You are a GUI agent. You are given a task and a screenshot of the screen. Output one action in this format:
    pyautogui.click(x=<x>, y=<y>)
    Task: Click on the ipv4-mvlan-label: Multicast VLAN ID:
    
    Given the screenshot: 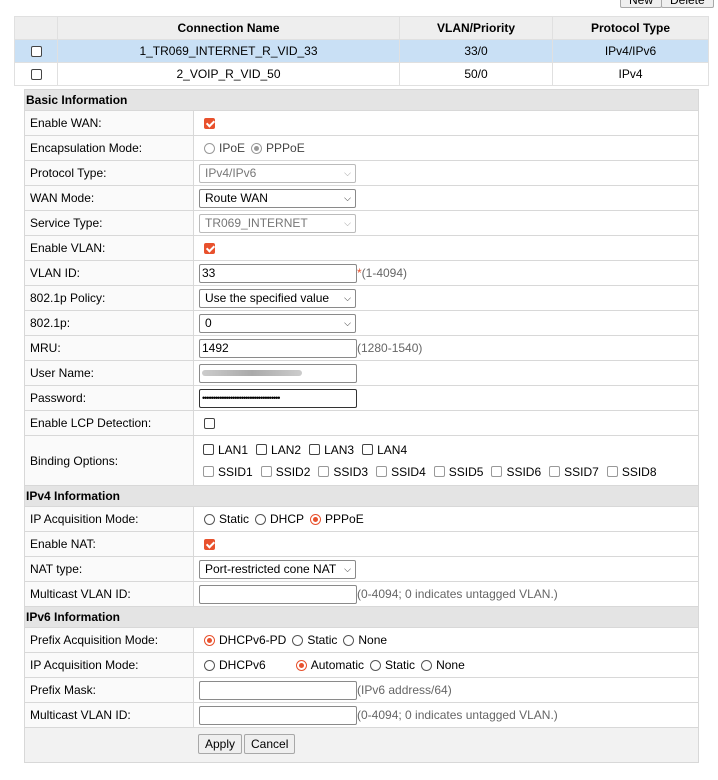 What is the action you would take?
    pyautogui.click(x=109, y=594)
    